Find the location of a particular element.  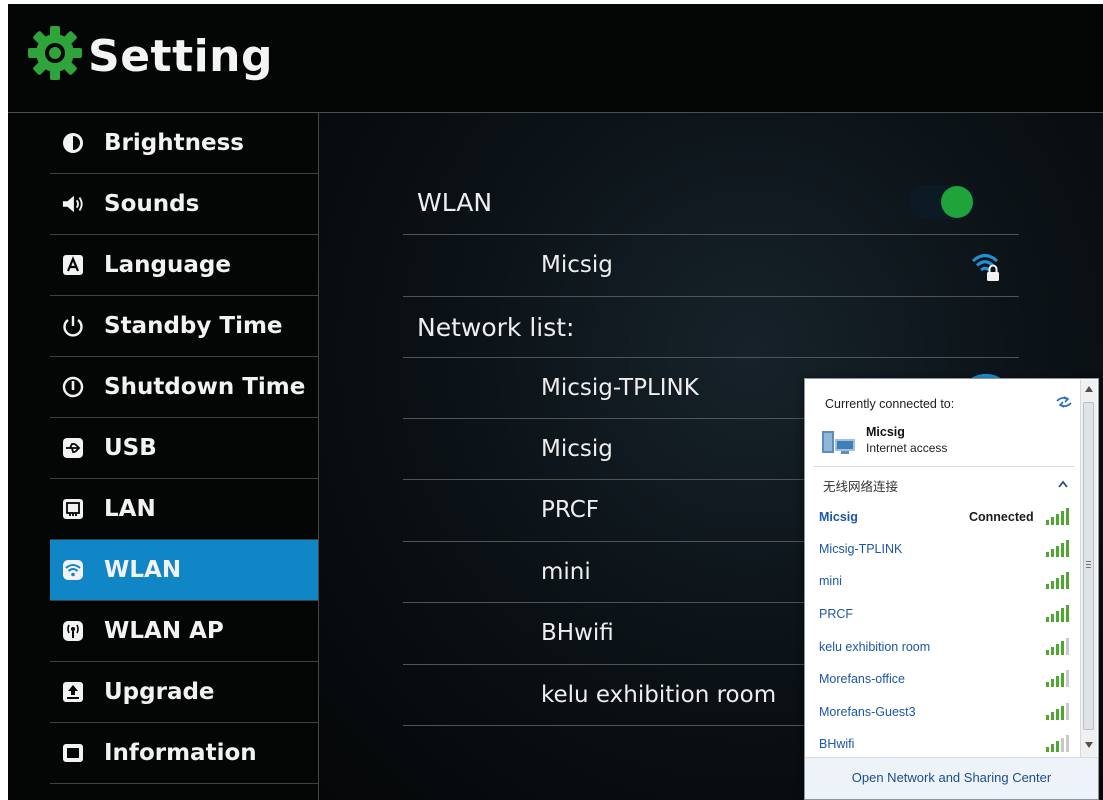

sidebar-item-label: Language is located at coordinates (167, 265).